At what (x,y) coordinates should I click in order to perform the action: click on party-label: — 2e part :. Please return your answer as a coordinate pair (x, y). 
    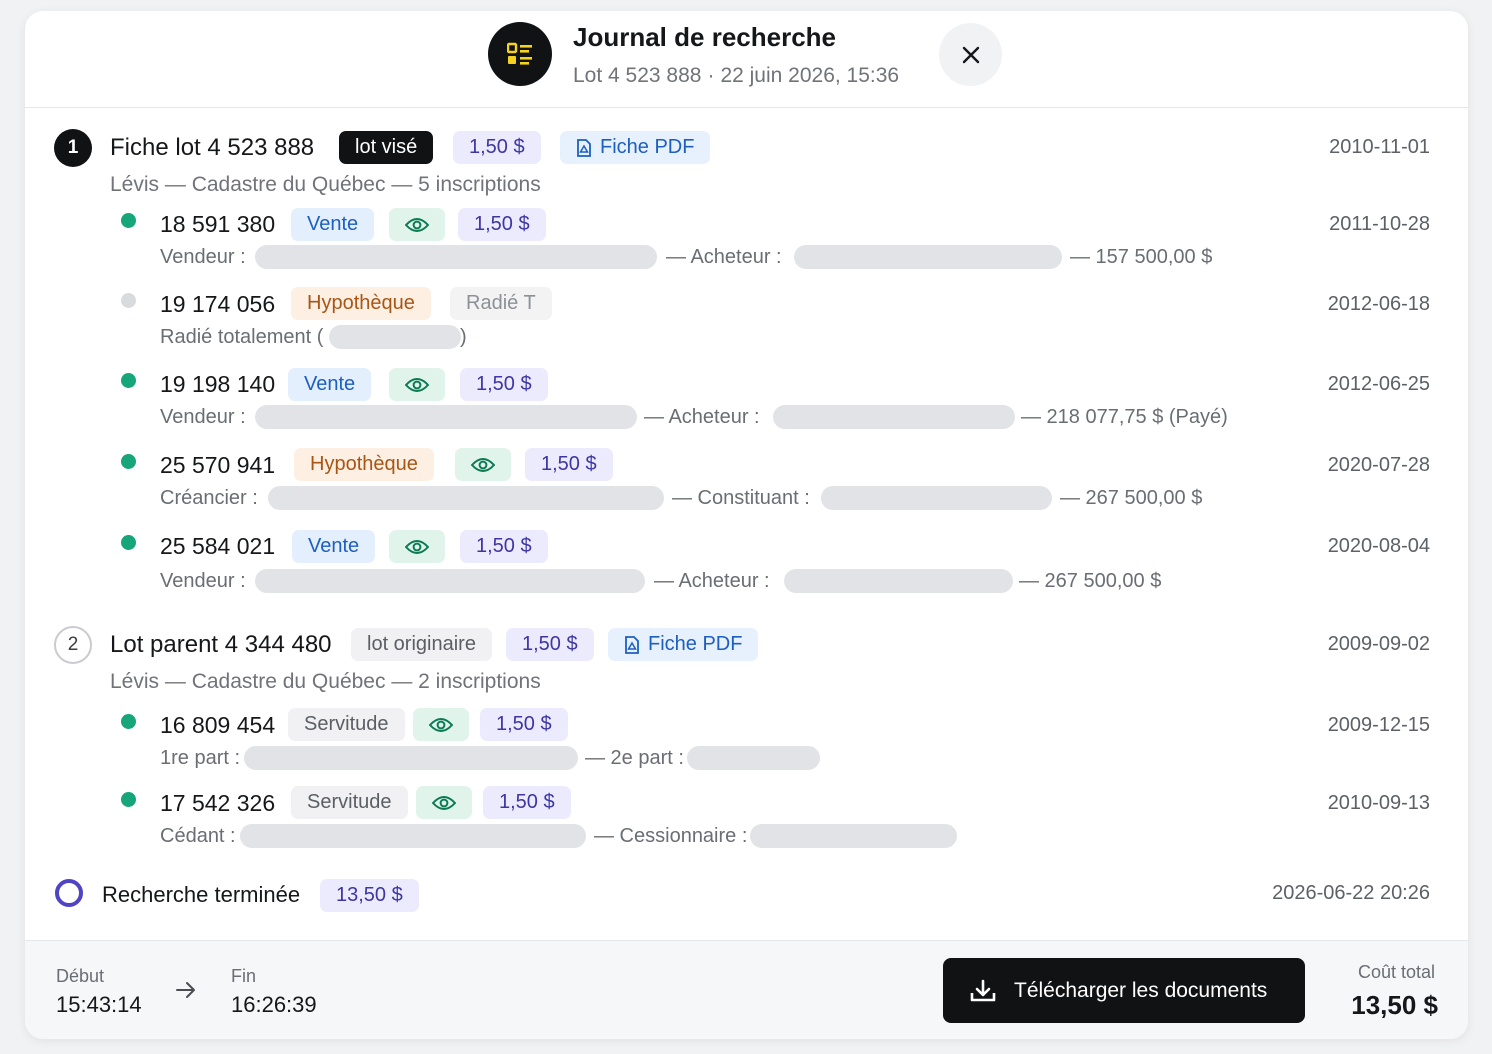
    Looking at the image, I should click on (634, 758).